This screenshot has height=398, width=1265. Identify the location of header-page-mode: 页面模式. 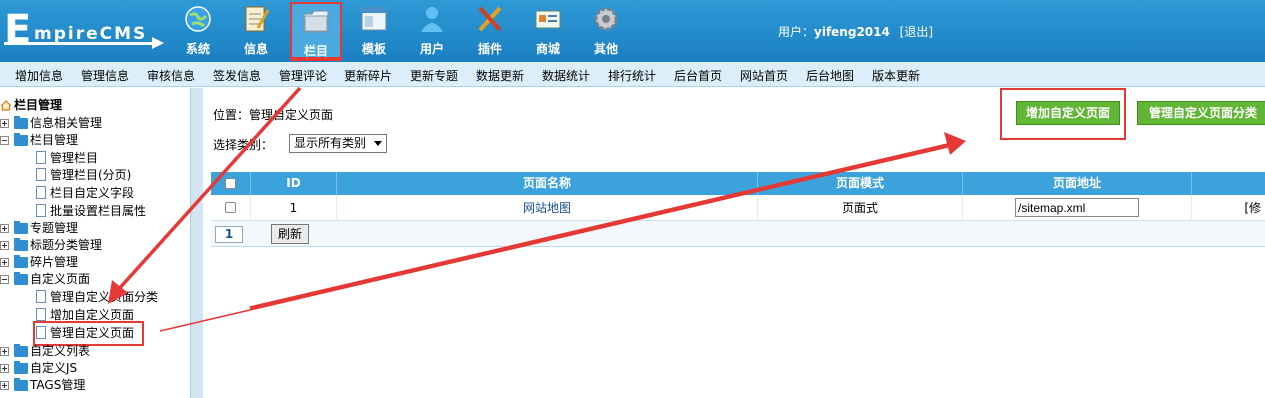
(860, 183).